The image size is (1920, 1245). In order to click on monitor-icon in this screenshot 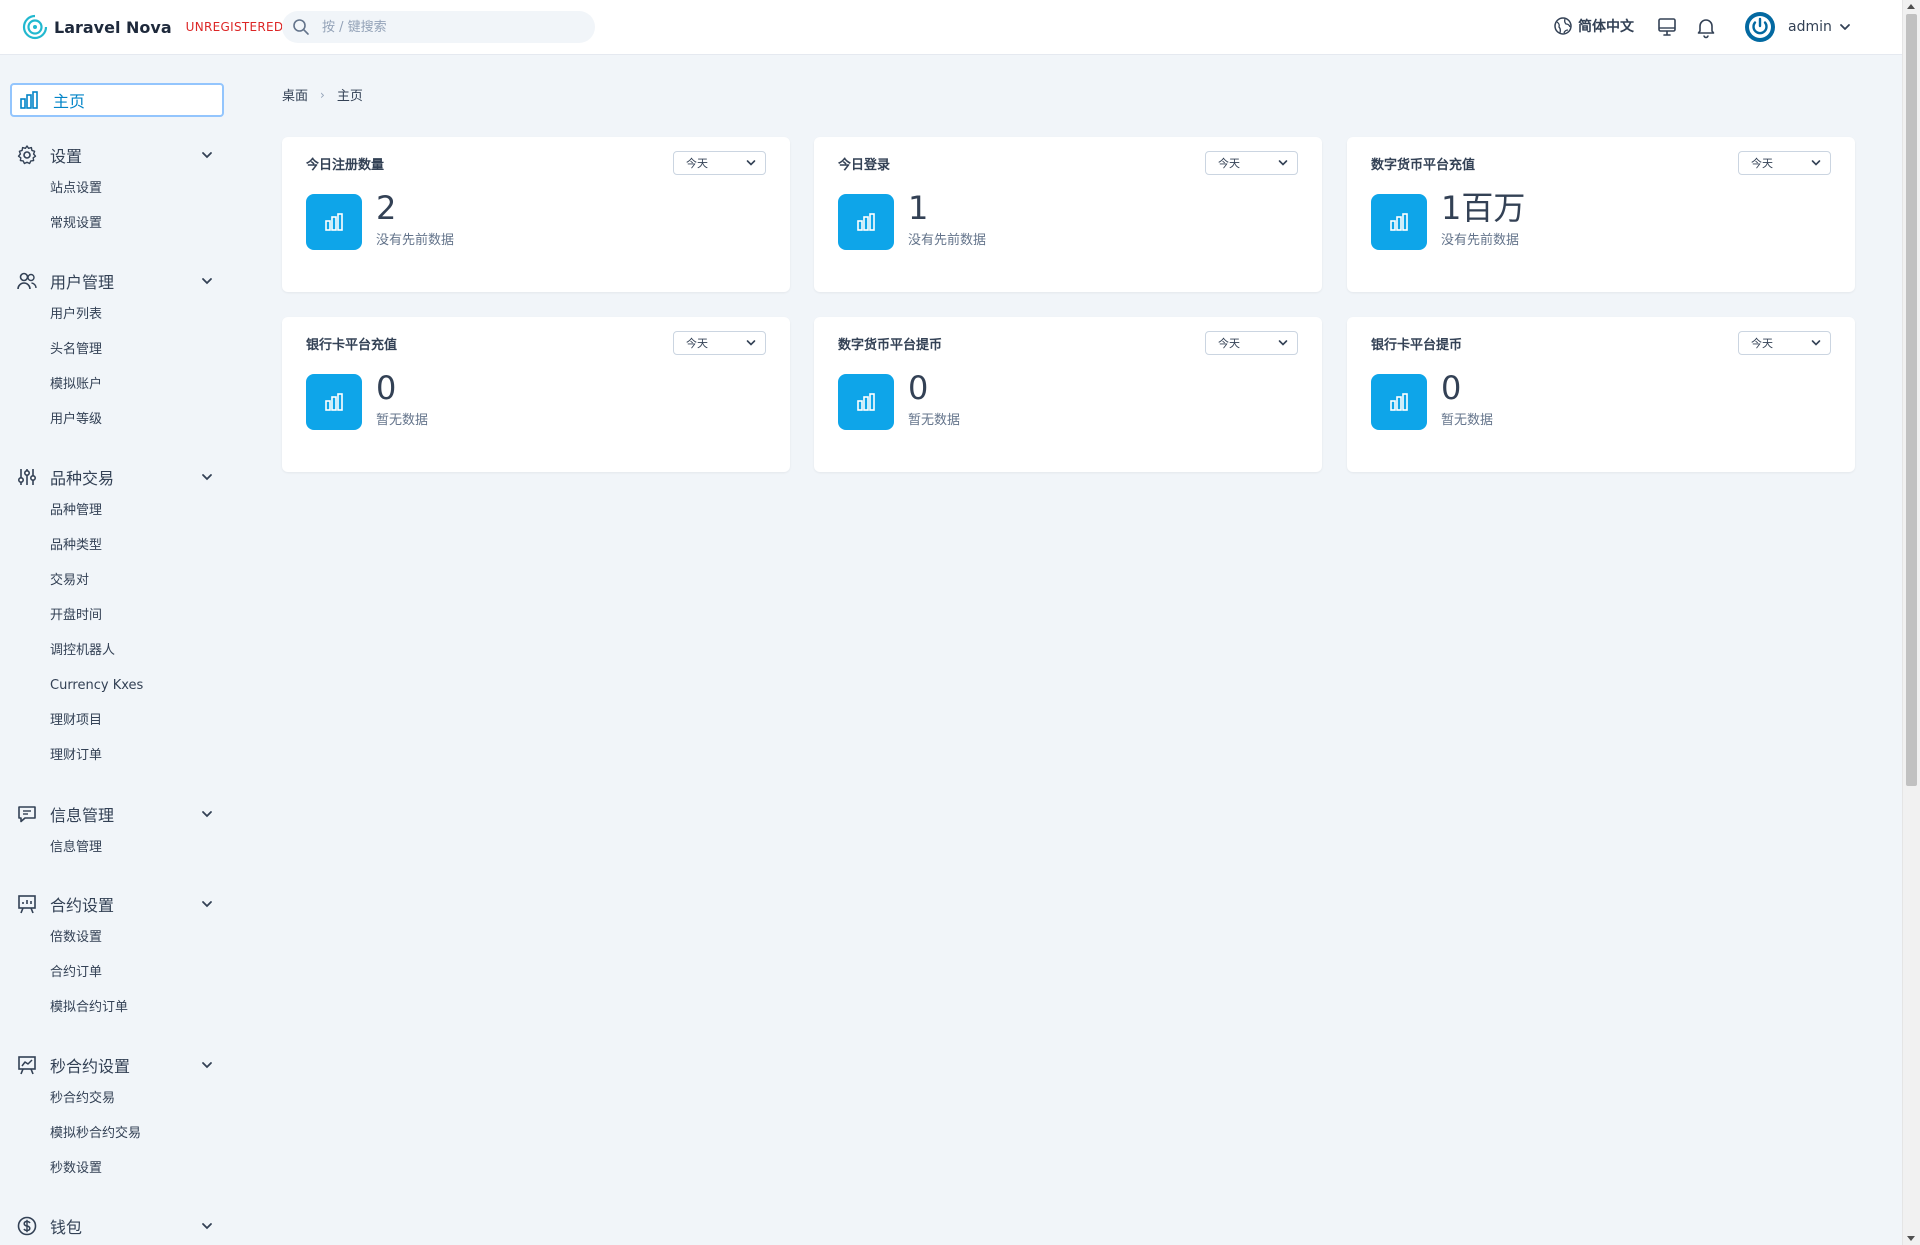, I will do `click(1667, 27)`.